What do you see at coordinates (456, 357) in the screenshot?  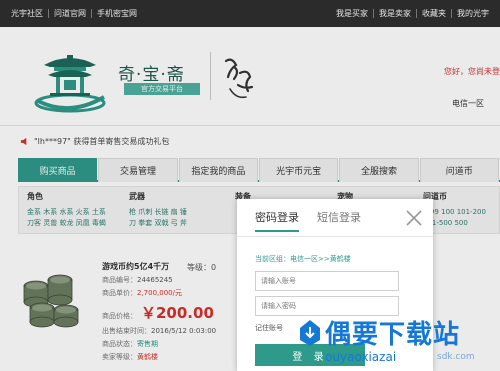 I see `watermark-domain: sdk.com` at bounding box center [456, 357].